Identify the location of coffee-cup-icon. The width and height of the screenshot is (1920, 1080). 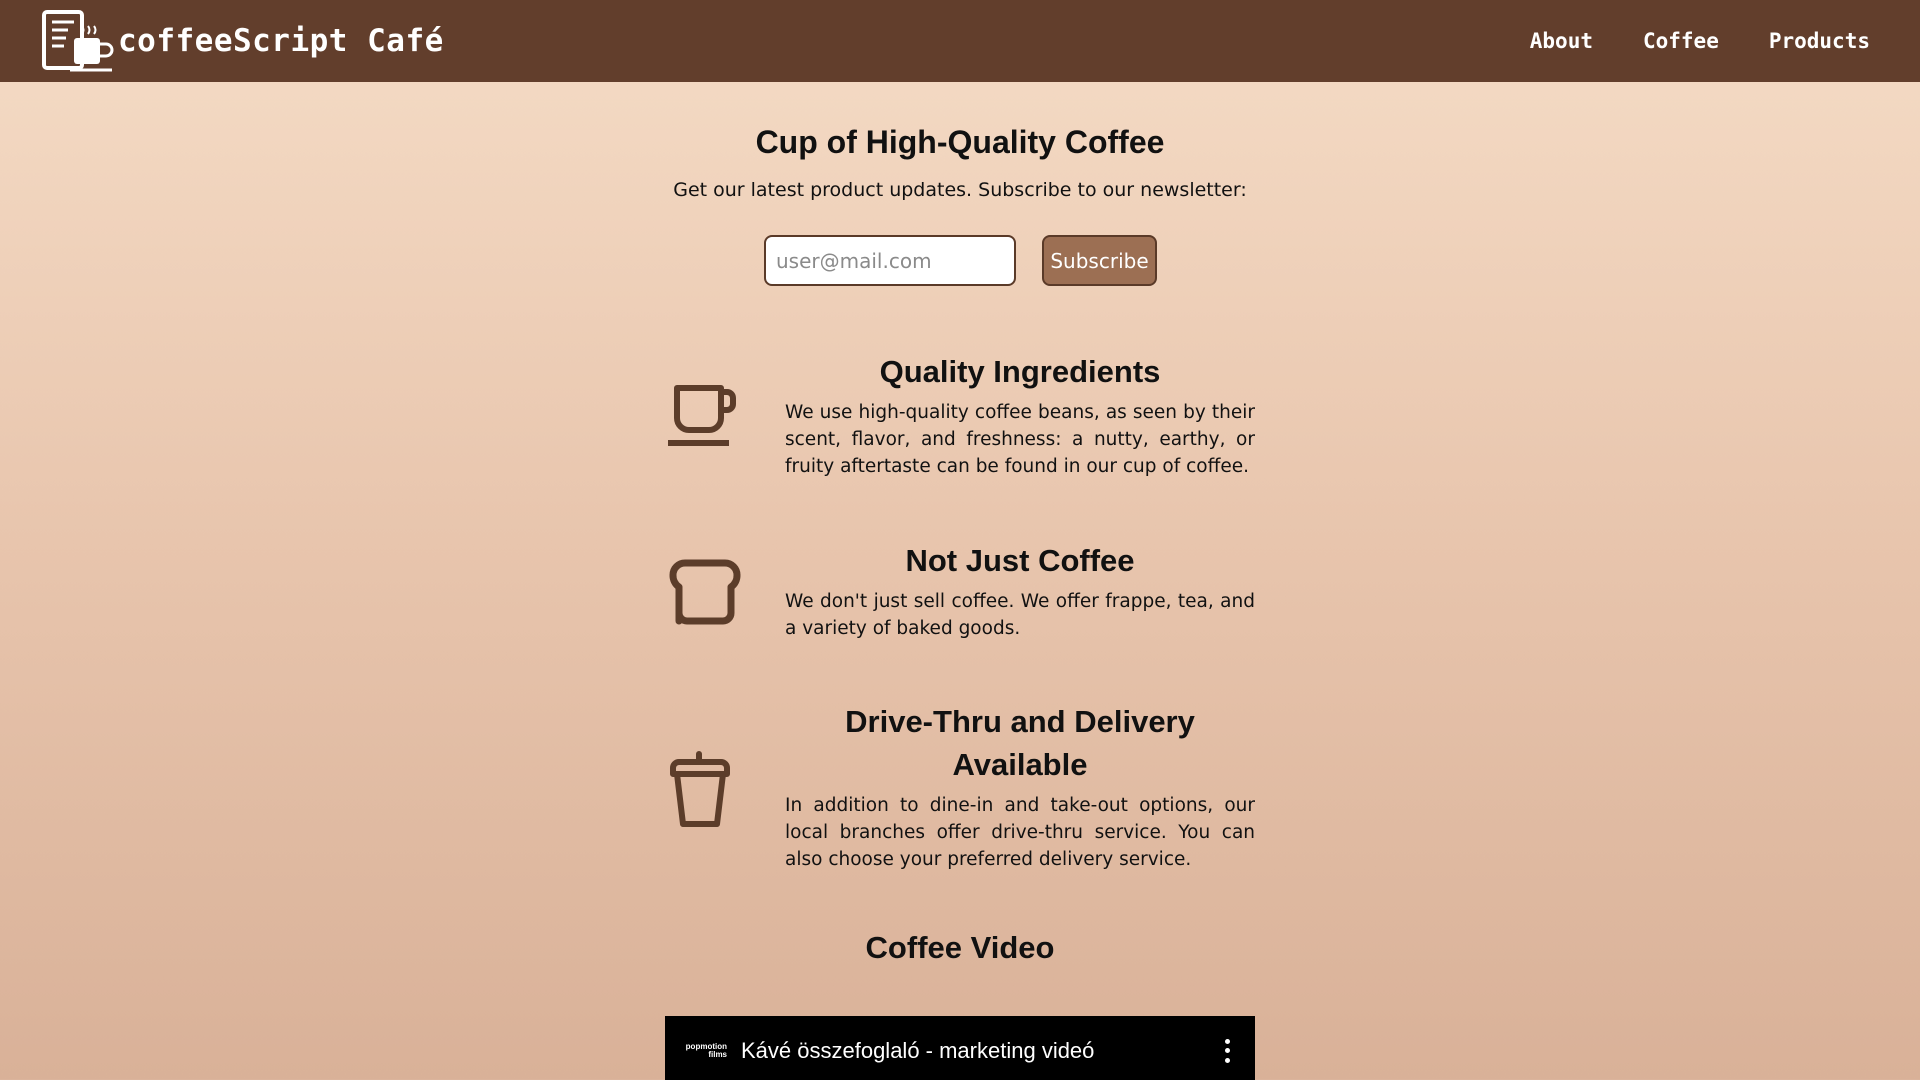
(702, 415).